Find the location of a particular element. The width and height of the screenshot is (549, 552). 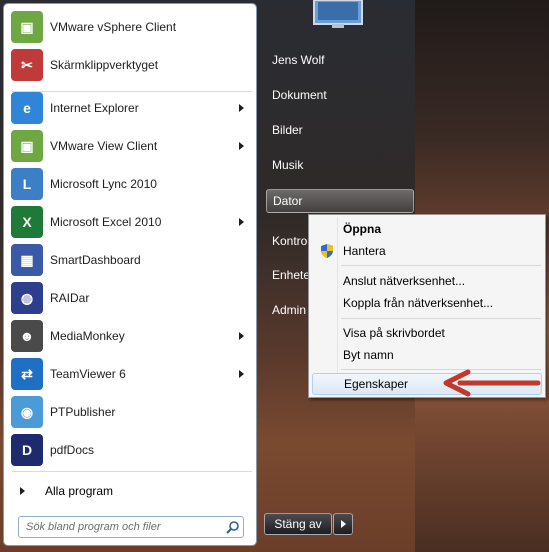

admin-label: Admin is located at coordinates (289, 310).